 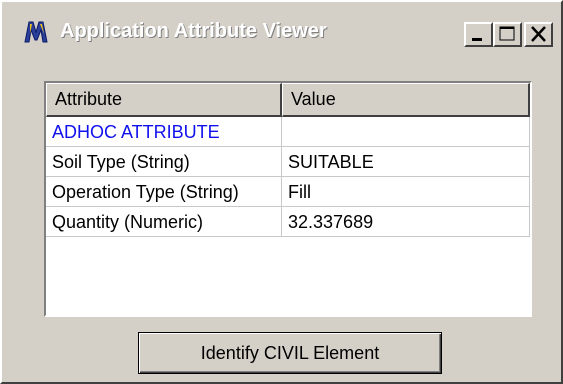 I want to click on column-header-attribute: Attribute, so click(x=164, y=100).